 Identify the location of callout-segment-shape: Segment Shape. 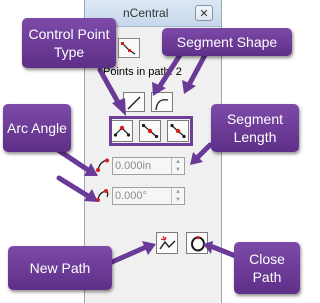
(227, 42).